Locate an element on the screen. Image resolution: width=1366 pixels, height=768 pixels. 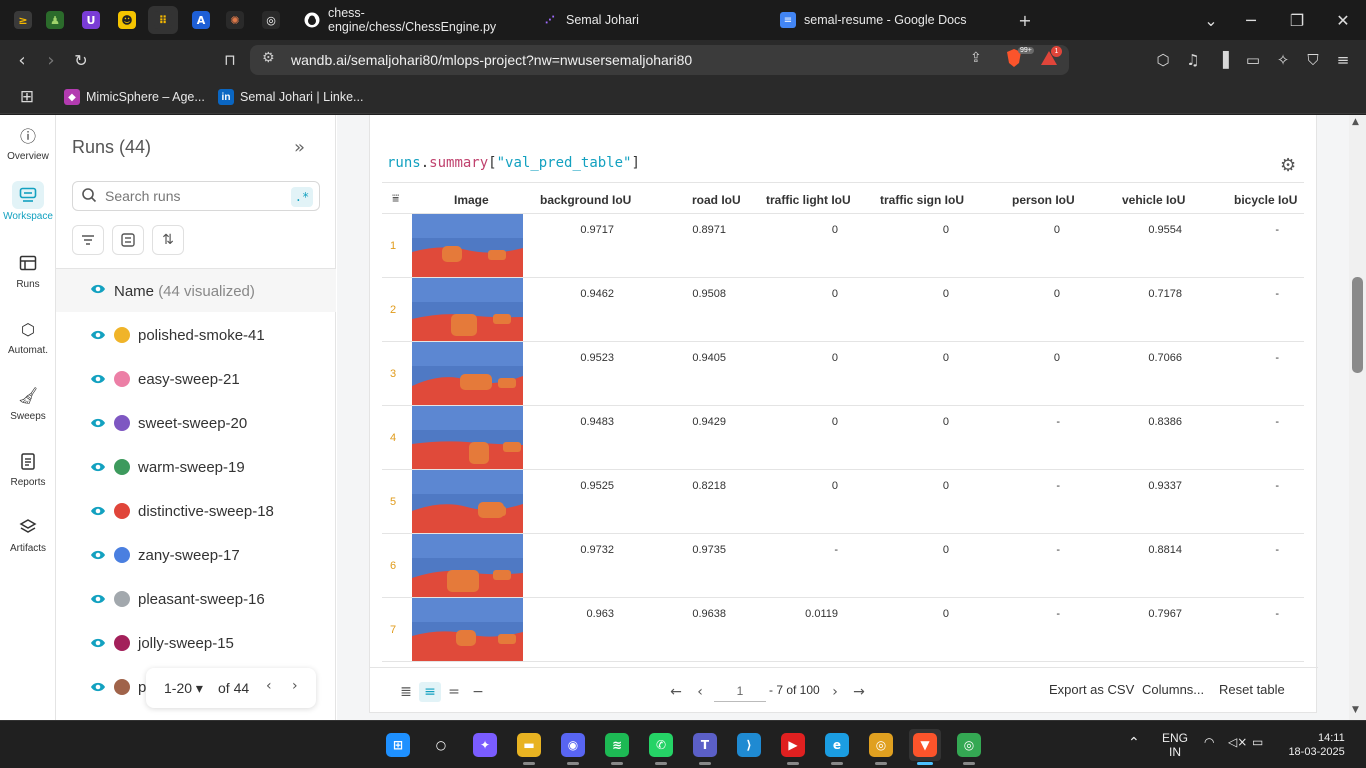
run-row: easy-sweep-21 is located at coordinates (196, 380).